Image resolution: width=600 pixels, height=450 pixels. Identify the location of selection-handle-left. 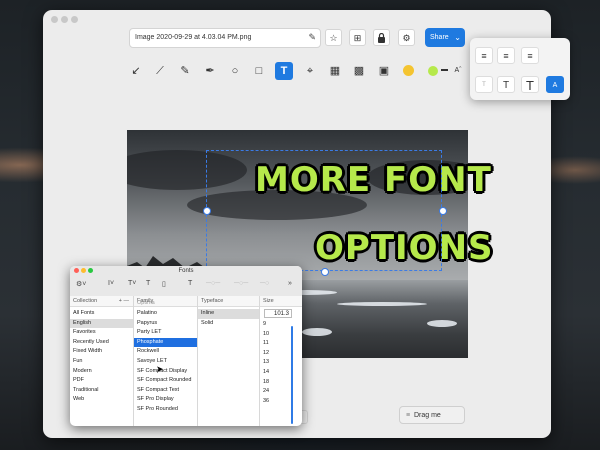
(207, 211).